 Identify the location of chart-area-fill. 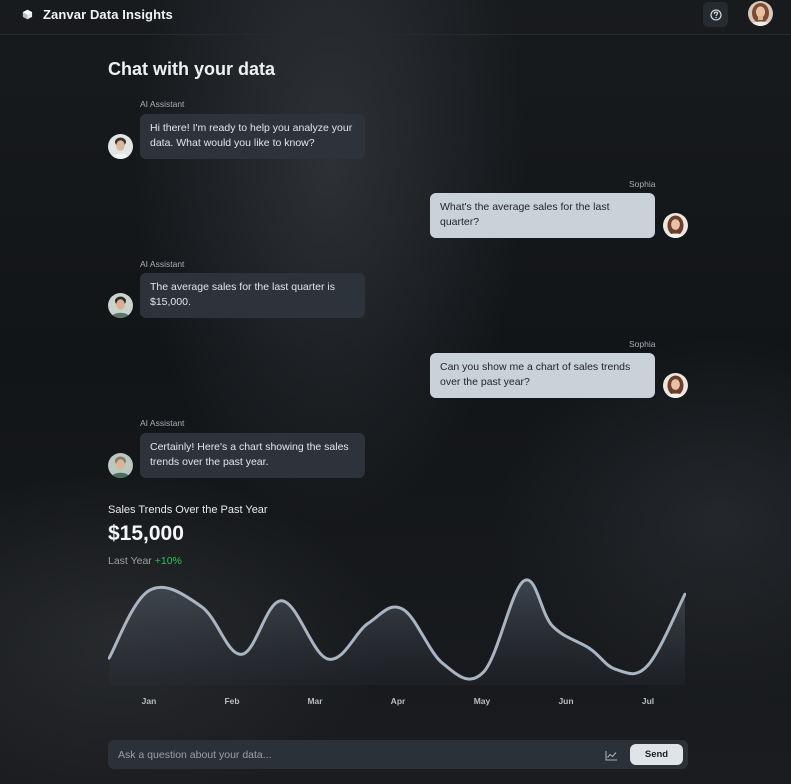
(397, 632).